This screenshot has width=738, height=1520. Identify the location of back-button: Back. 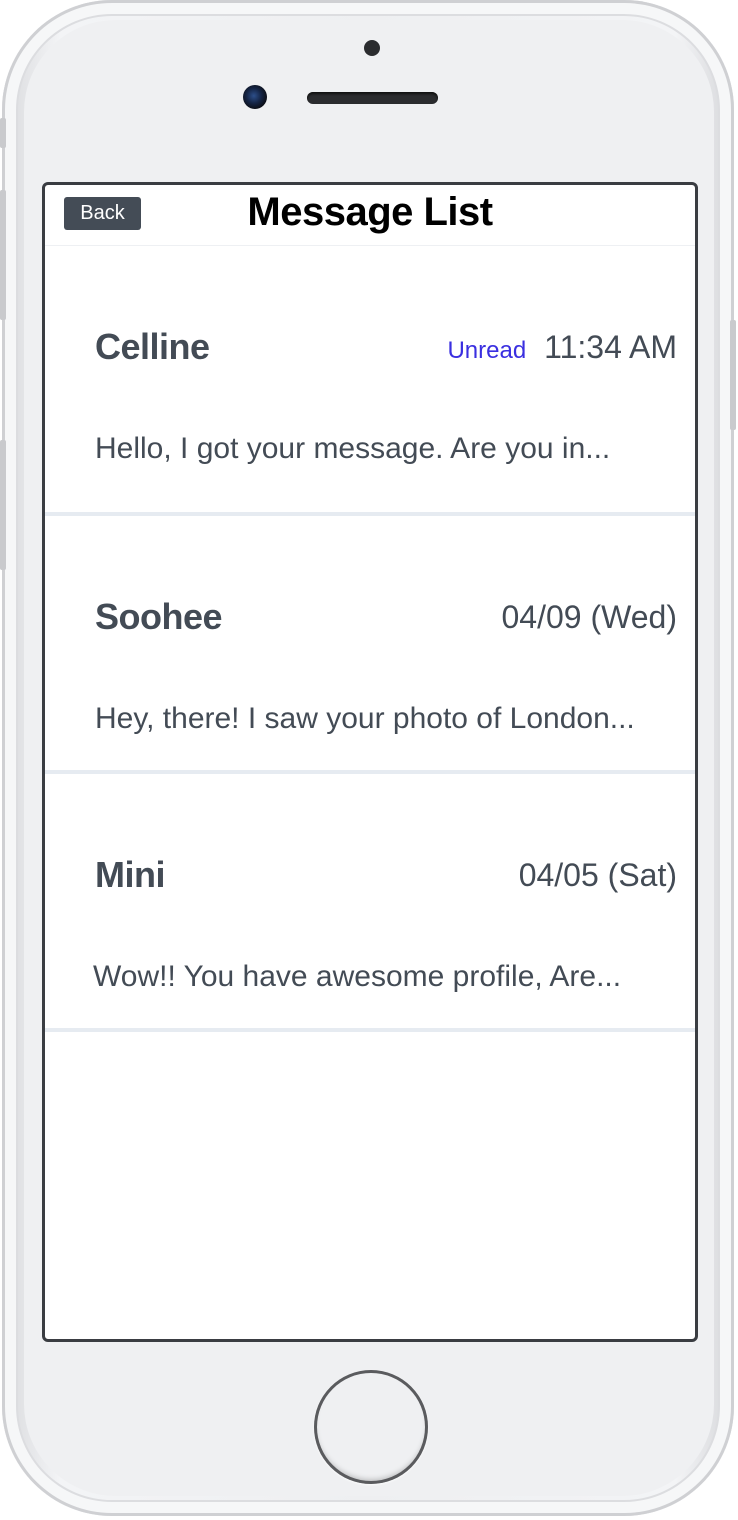
(102, 213).